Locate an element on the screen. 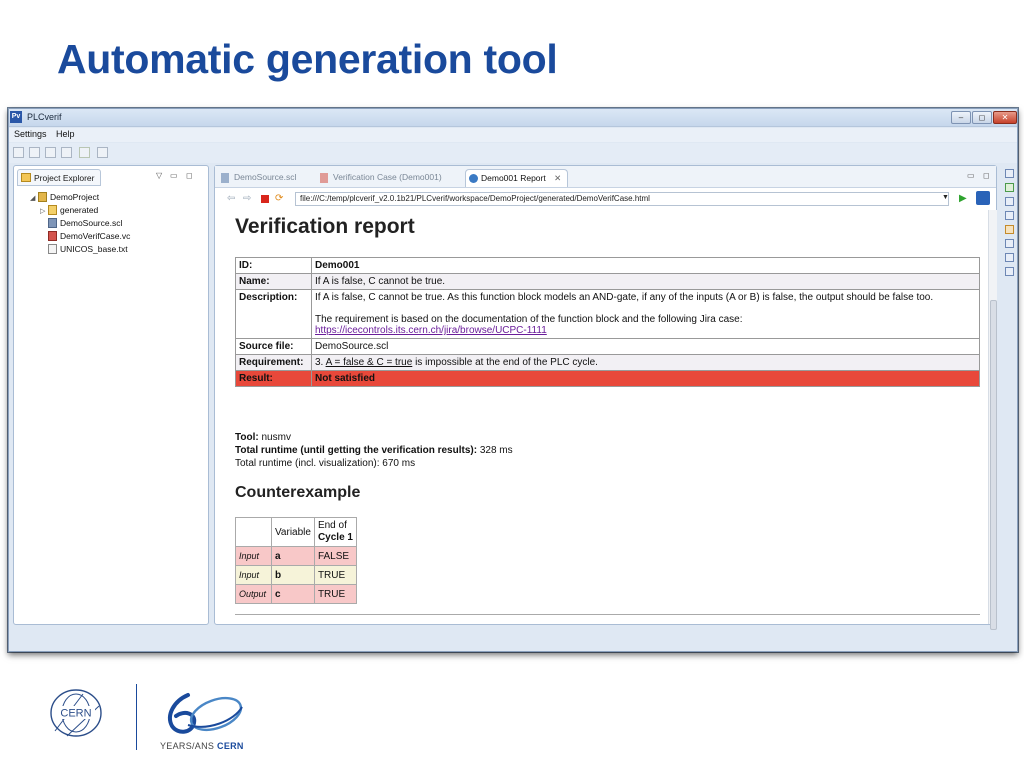 This screenshot has height=768, width=1024. requirement-label: Requirement: is located at coordinates (273, 362).